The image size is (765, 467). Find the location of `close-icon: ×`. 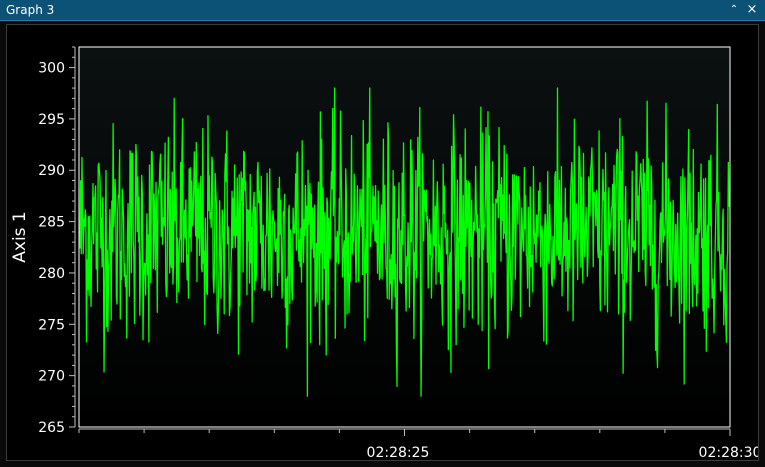

close-icon: × is located at coordinates (752, 10).